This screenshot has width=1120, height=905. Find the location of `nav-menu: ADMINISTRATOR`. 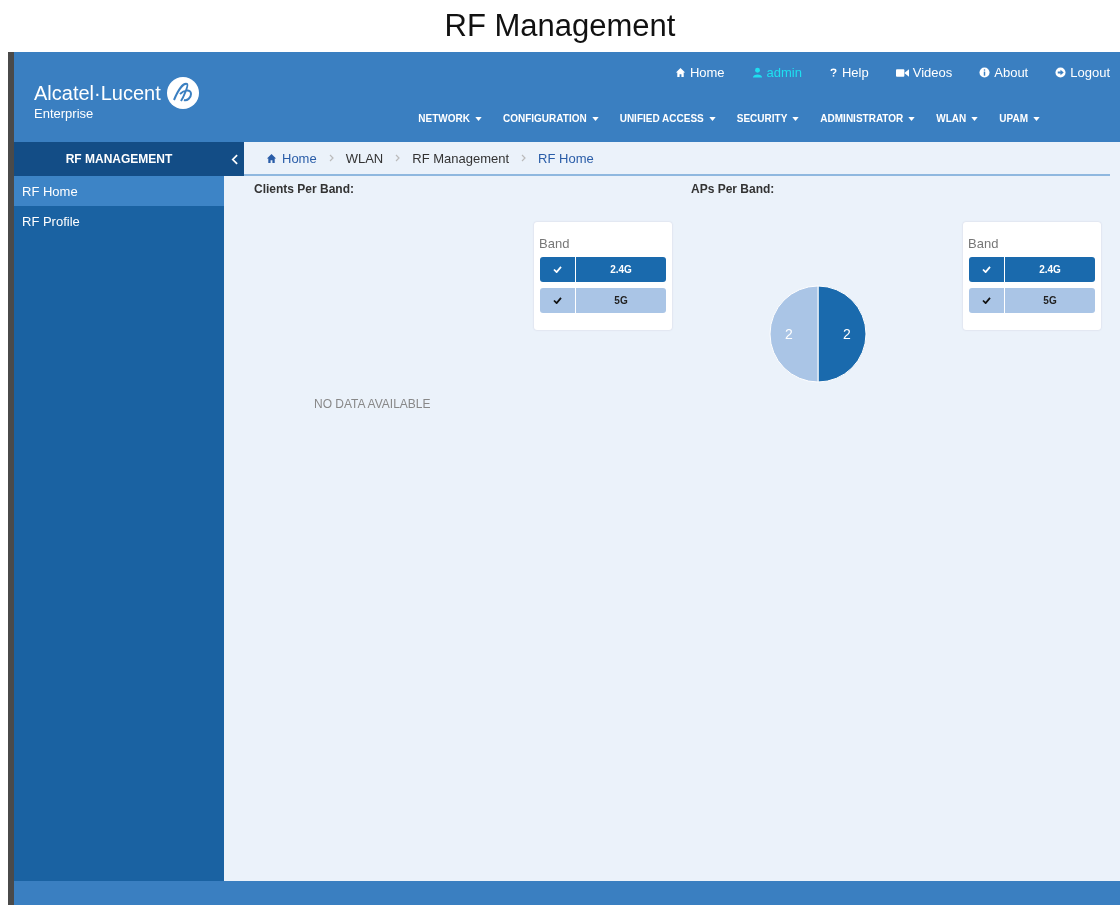

nav-menu: ADMINISTRATOR is located at coordinates (868, 118).